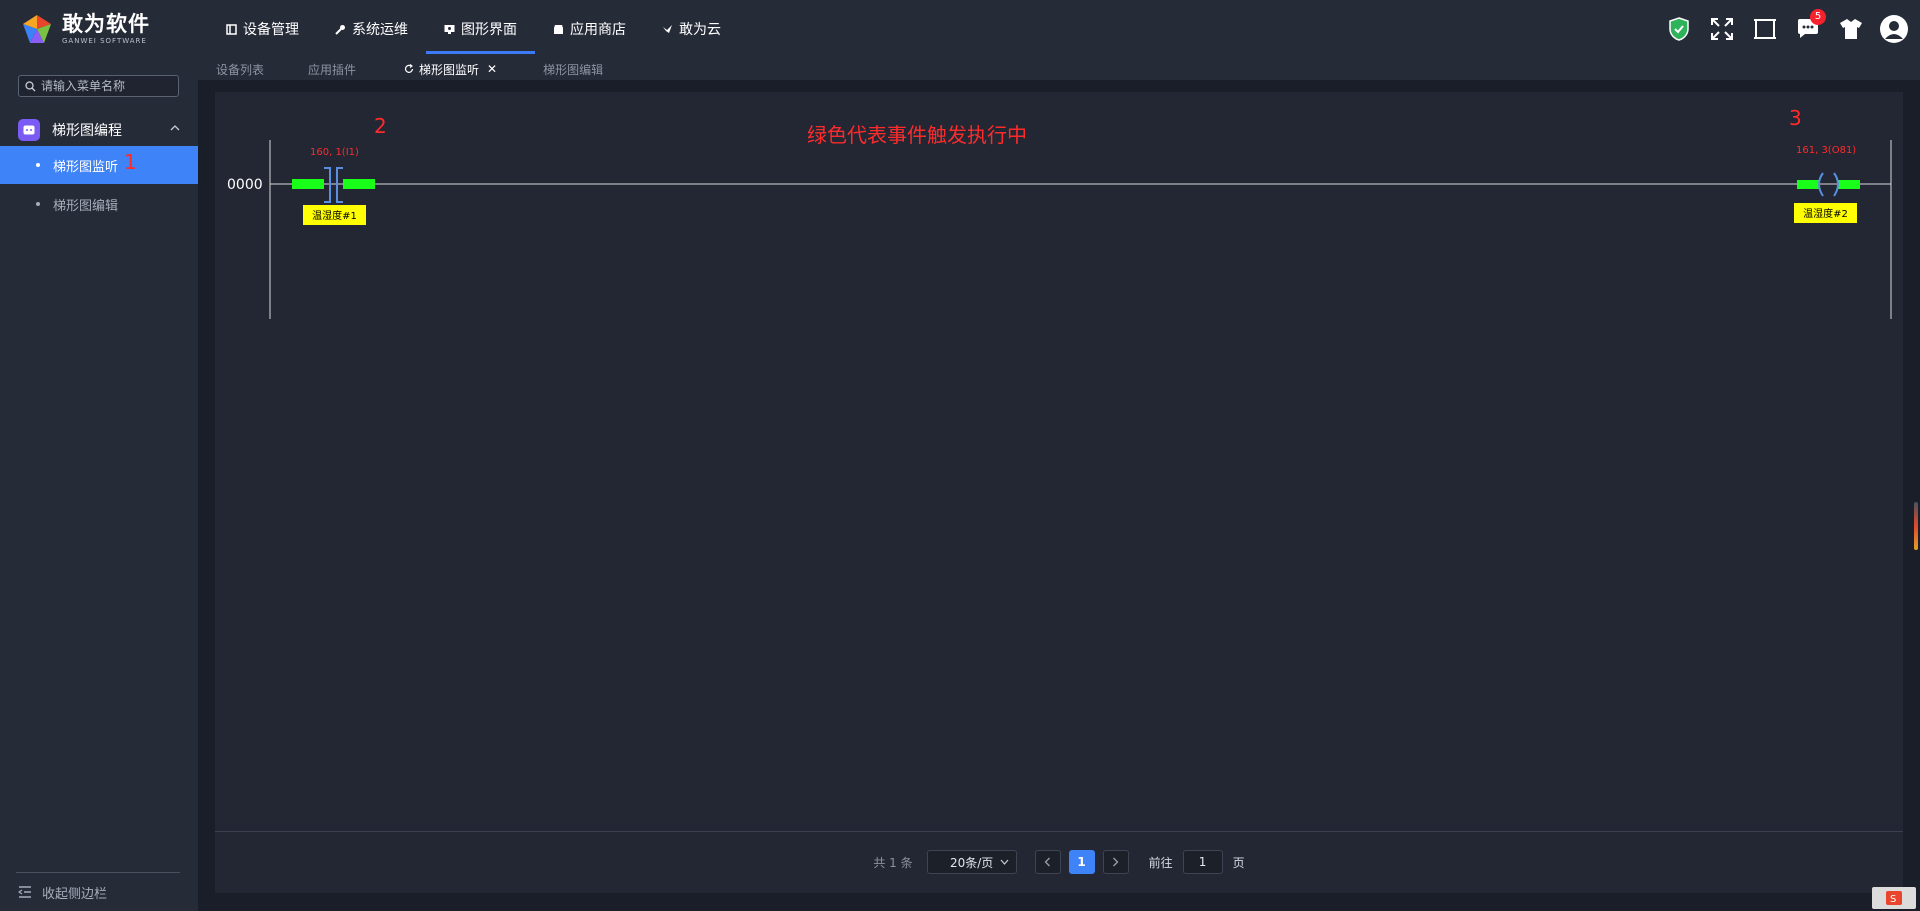  What do you see at coordinates (104, 40) in the screenshot?
I see `logo-subtext: GANWEI SOFTWARE` at bounding box center [104, 40].